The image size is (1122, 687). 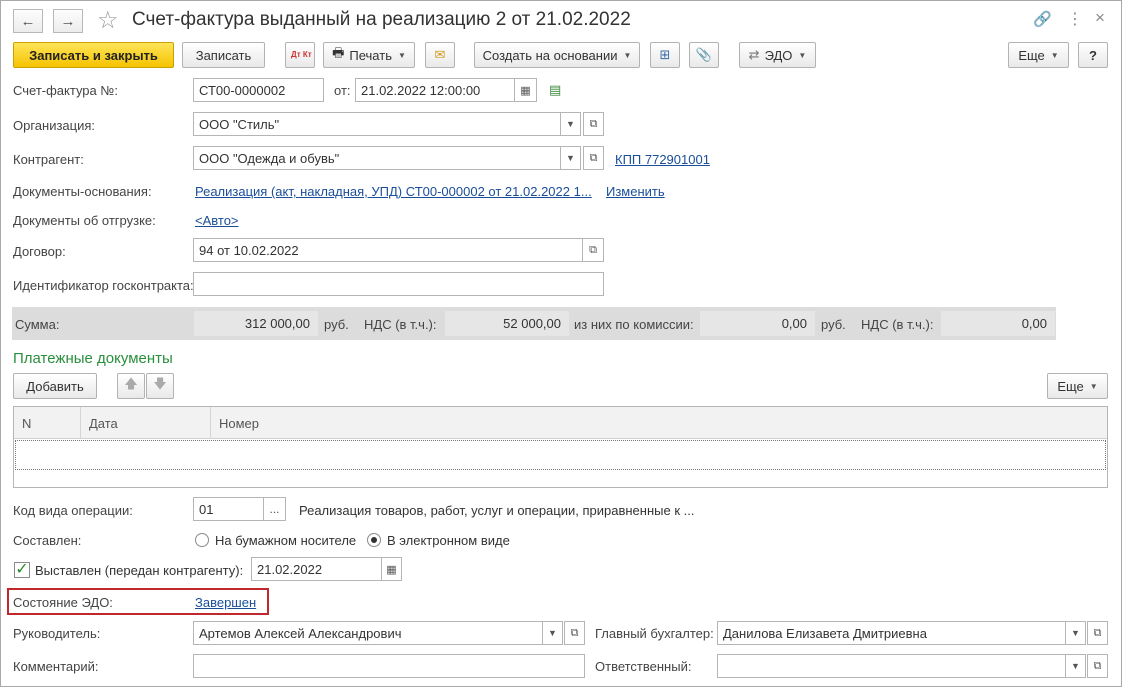 I want to click on paper-radio-label: На бумажном носителе, so click(x=285, y=540).